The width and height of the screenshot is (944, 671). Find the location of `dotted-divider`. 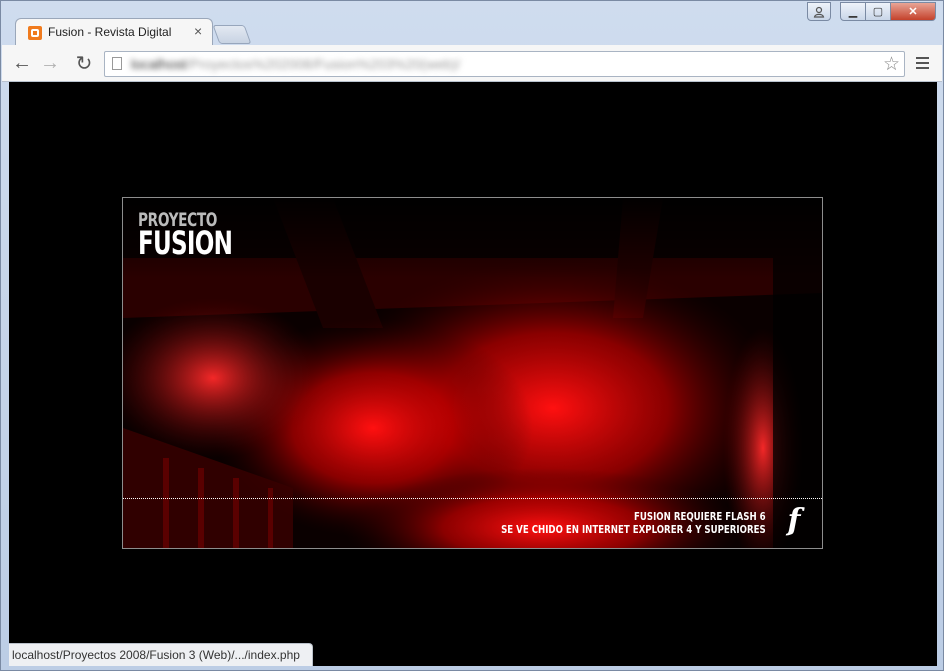

dotted-divider is located at coordinates (472, 498).